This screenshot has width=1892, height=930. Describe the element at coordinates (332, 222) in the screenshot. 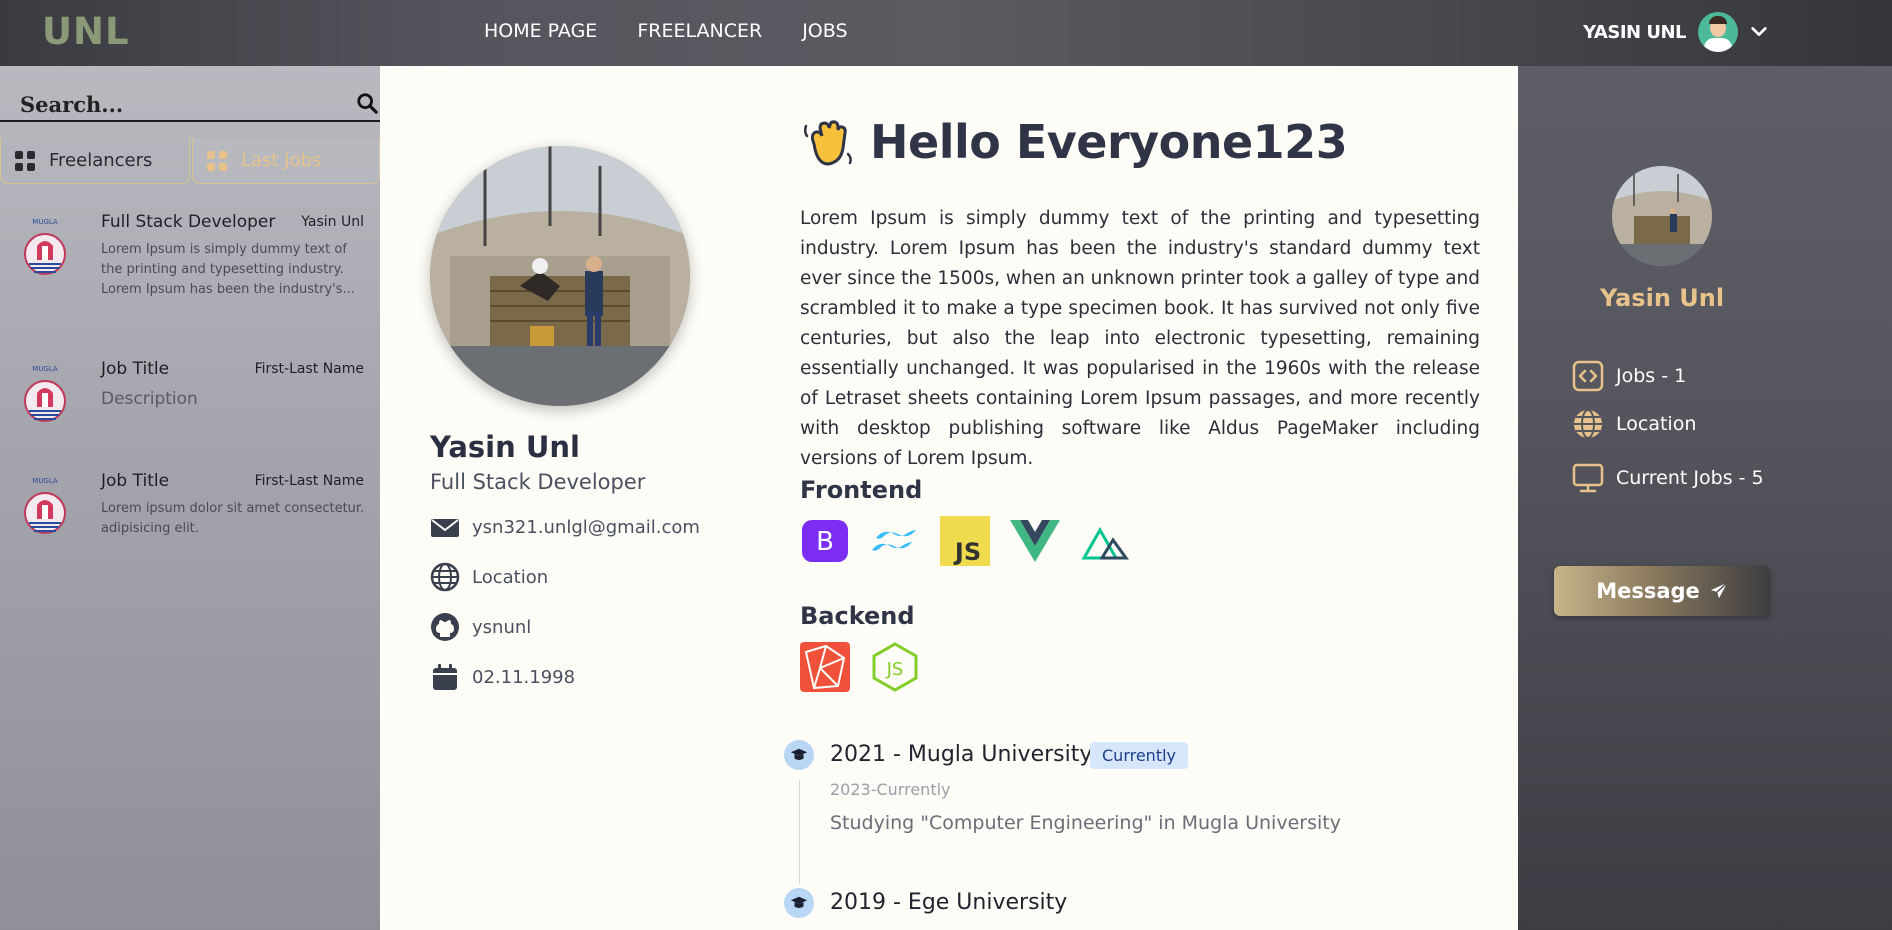

I see `job-poster: Yasin Unl` at that location.